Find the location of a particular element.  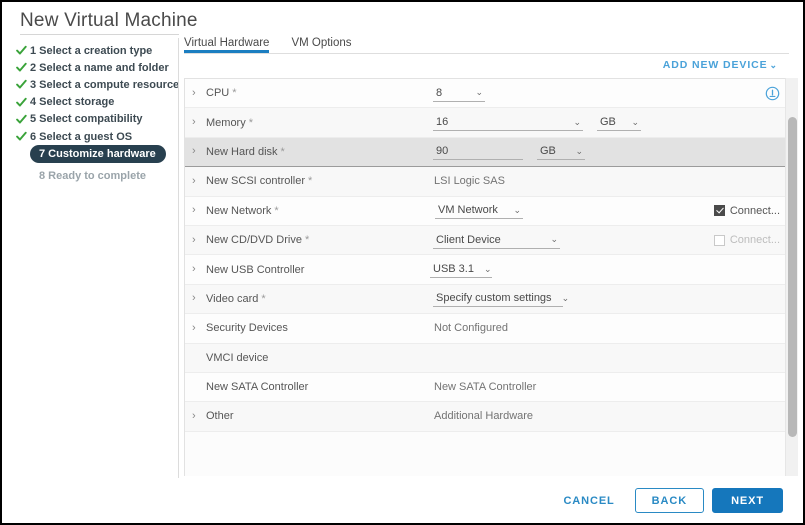

device-row: › CPU * 8 ⌄ is located at coordinates (486, 94).